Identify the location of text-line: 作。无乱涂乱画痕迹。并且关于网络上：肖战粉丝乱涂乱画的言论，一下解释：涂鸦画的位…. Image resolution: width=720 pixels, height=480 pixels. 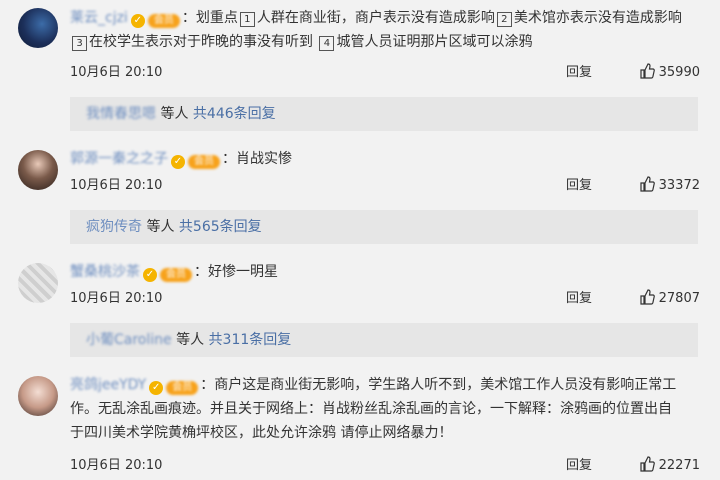
(371, 409).